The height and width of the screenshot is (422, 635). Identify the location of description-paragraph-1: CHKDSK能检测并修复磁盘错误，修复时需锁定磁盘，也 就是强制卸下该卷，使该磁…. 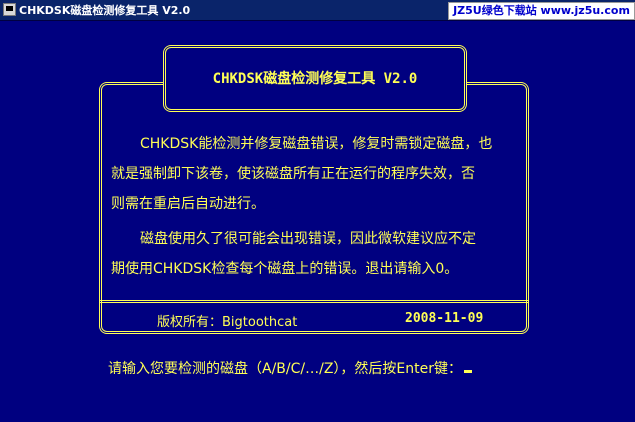
(318, 174).